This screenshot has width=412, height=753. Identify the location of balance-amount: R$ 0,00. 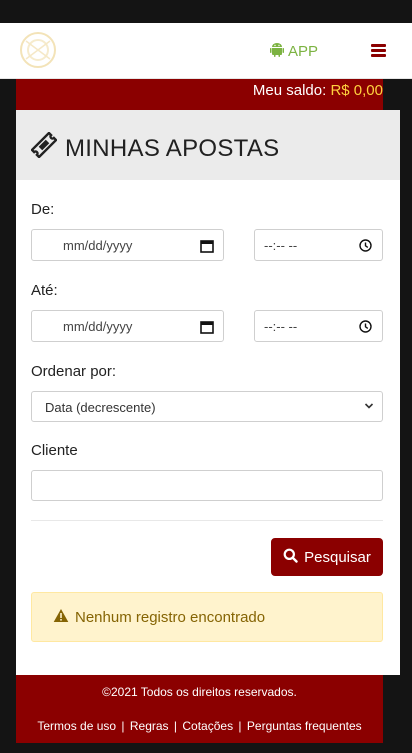
(356, 90).